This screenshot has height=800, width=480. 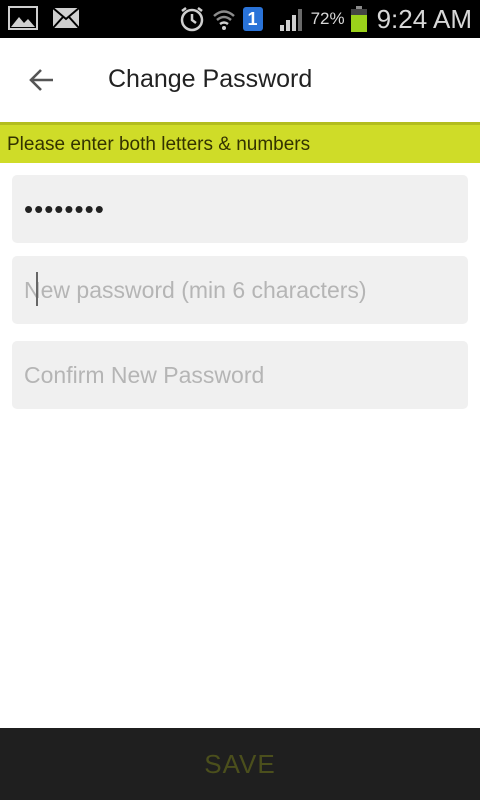 What do you see at coordinates (358, 23) in the screenshot?
I see `battery-level-fill` at bounding box center [358, 23].